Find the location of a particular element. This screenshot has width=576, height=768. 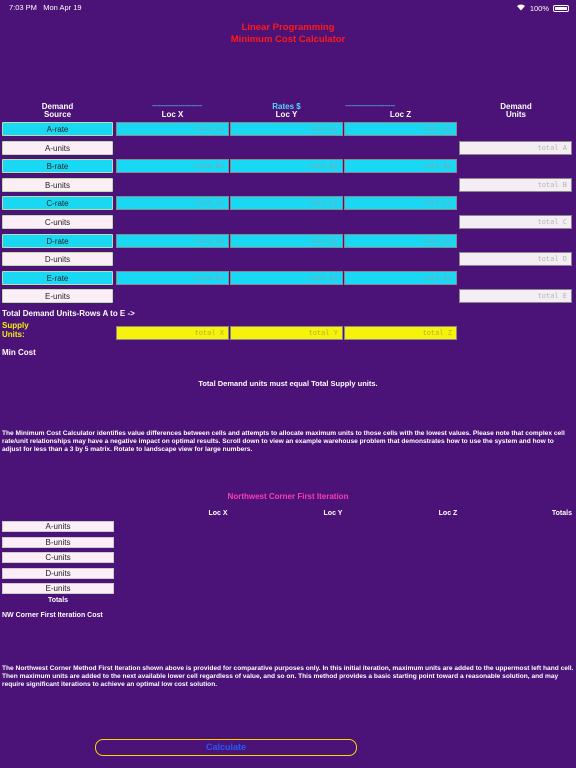

rate-y-input: rate_By is located at coordinates (286, 166).